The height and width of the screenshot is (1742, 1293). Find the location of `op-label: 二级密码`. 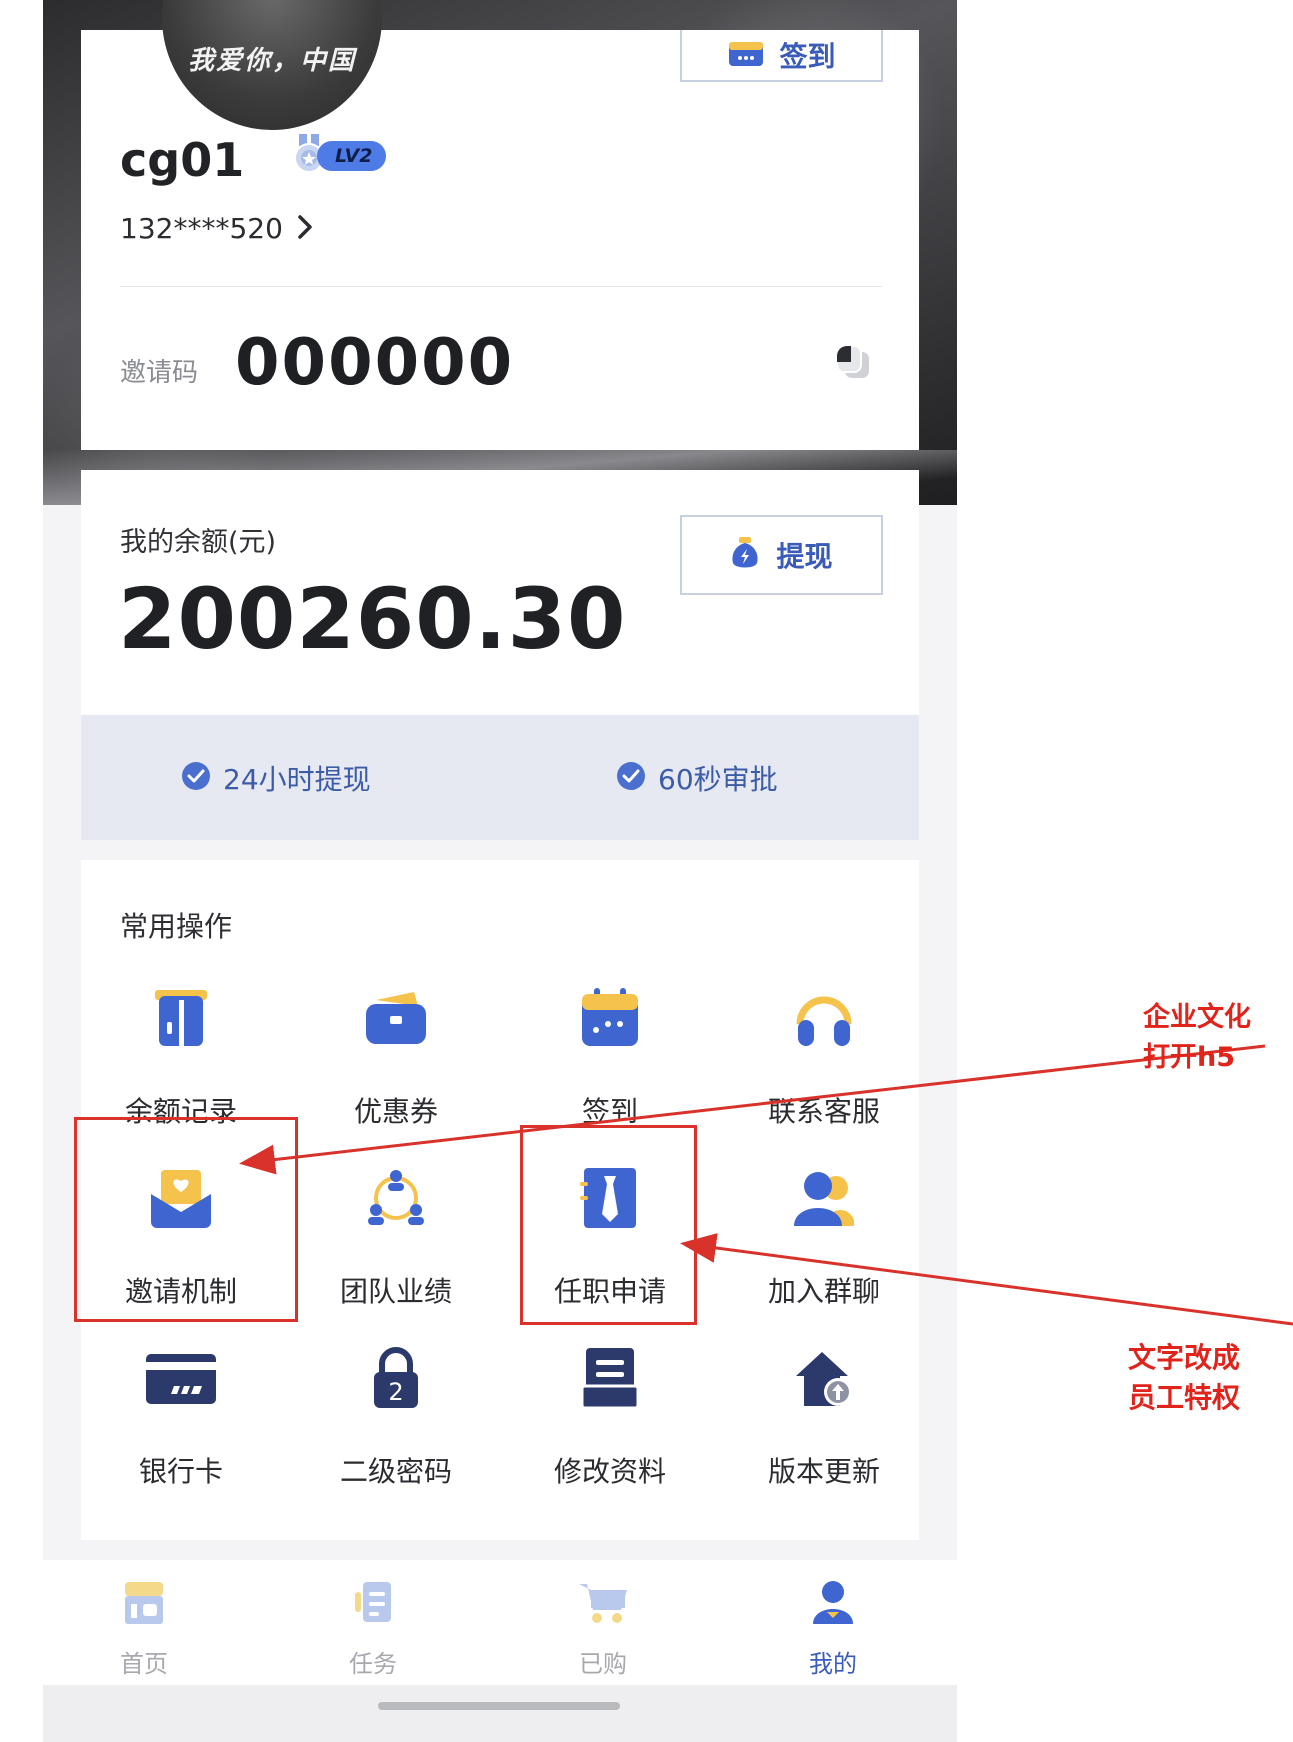

op-label: 二级密码 is located at coordinates (395, 1471).